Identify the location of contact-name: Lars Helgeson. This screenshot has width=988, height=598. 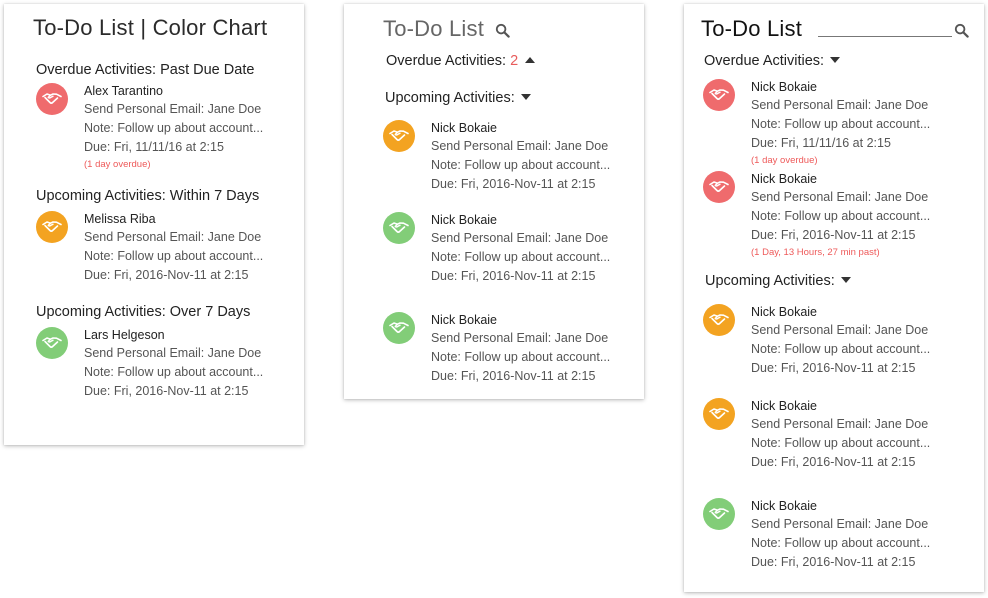
(124, 335).